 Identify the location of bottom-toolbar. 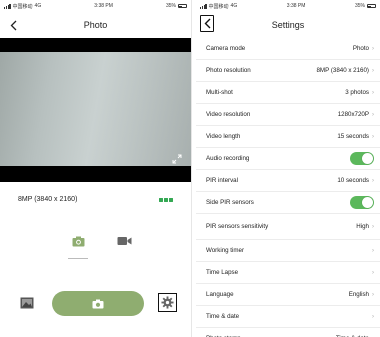
(95, 304).